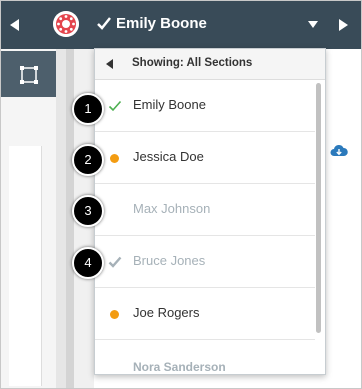 Image resolution: width=362 pixels, height=389 pixels. I want to click on panel-divider, so click(61, 218).